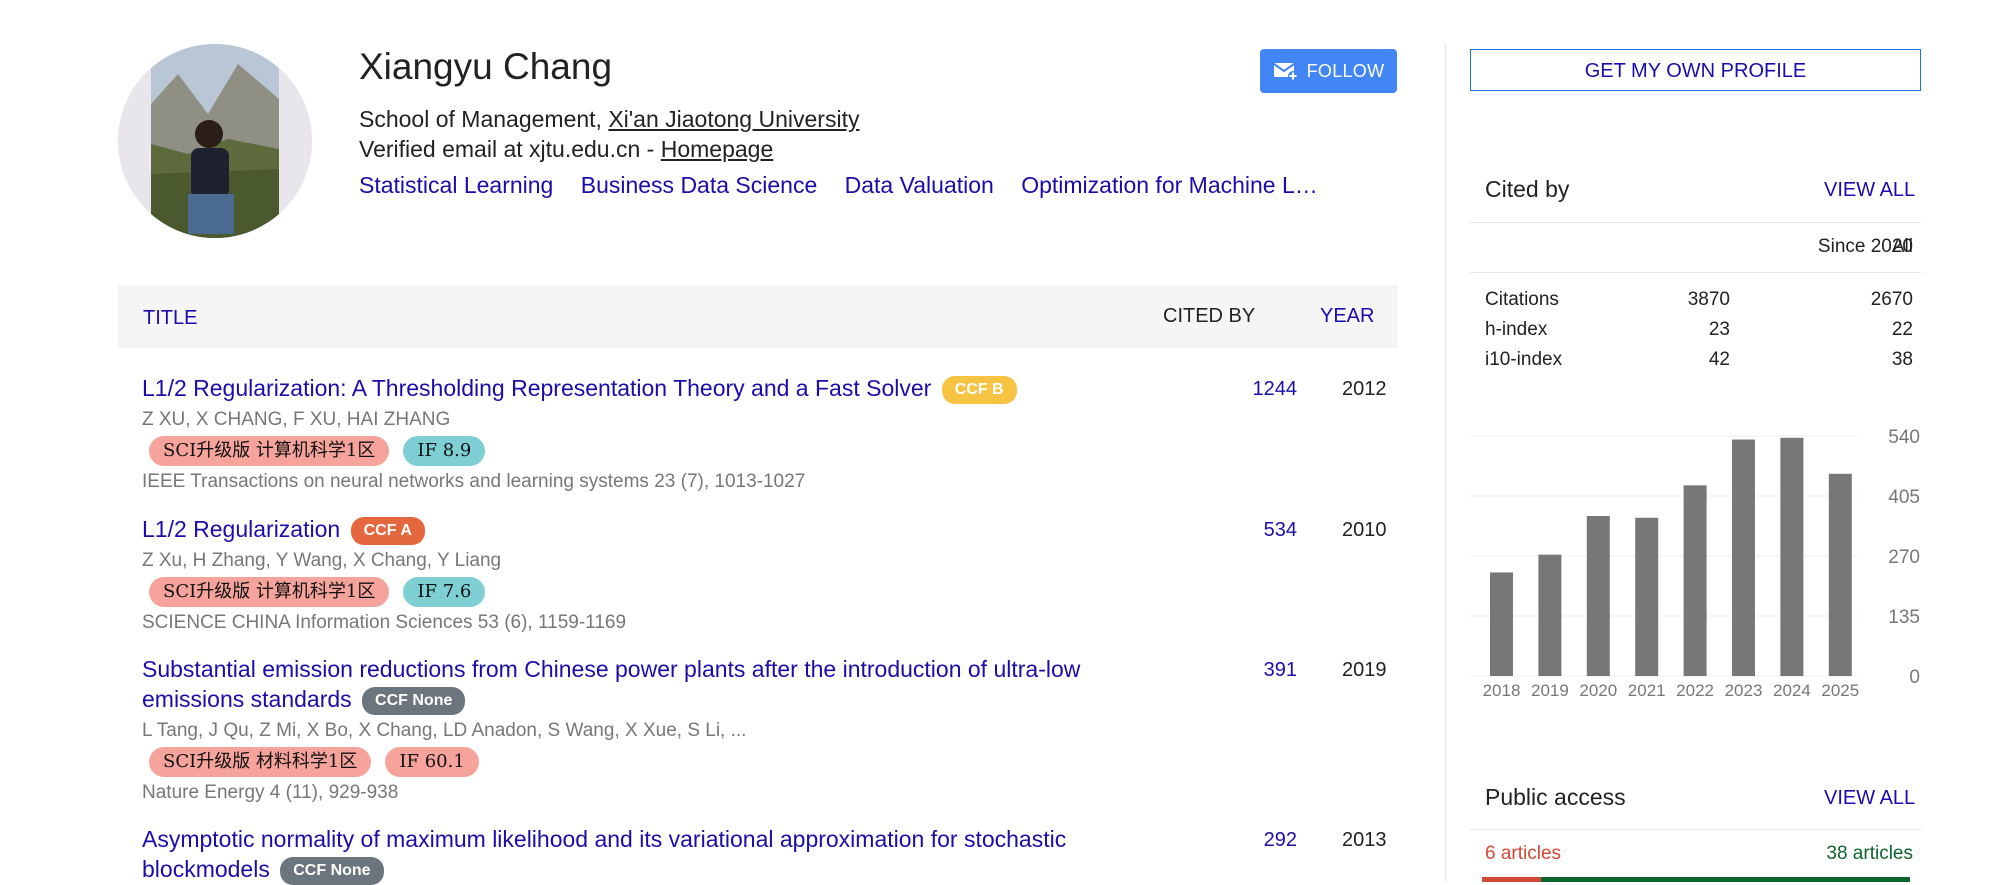  Describe the element at coordinates (717, 149) in the screenshot. I see `homepage-link: Homepage` at that location.